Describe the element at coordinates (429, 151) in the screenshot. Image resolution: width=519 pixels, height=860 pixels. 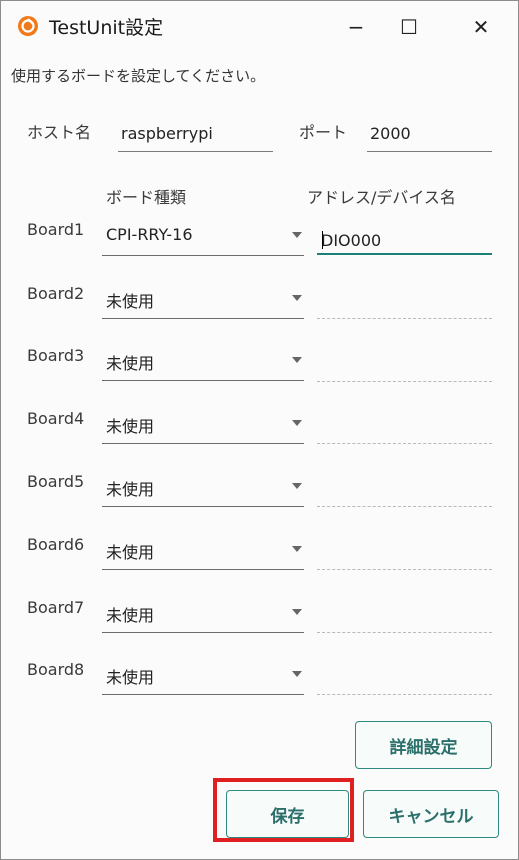
I see `port-underline` at that location.